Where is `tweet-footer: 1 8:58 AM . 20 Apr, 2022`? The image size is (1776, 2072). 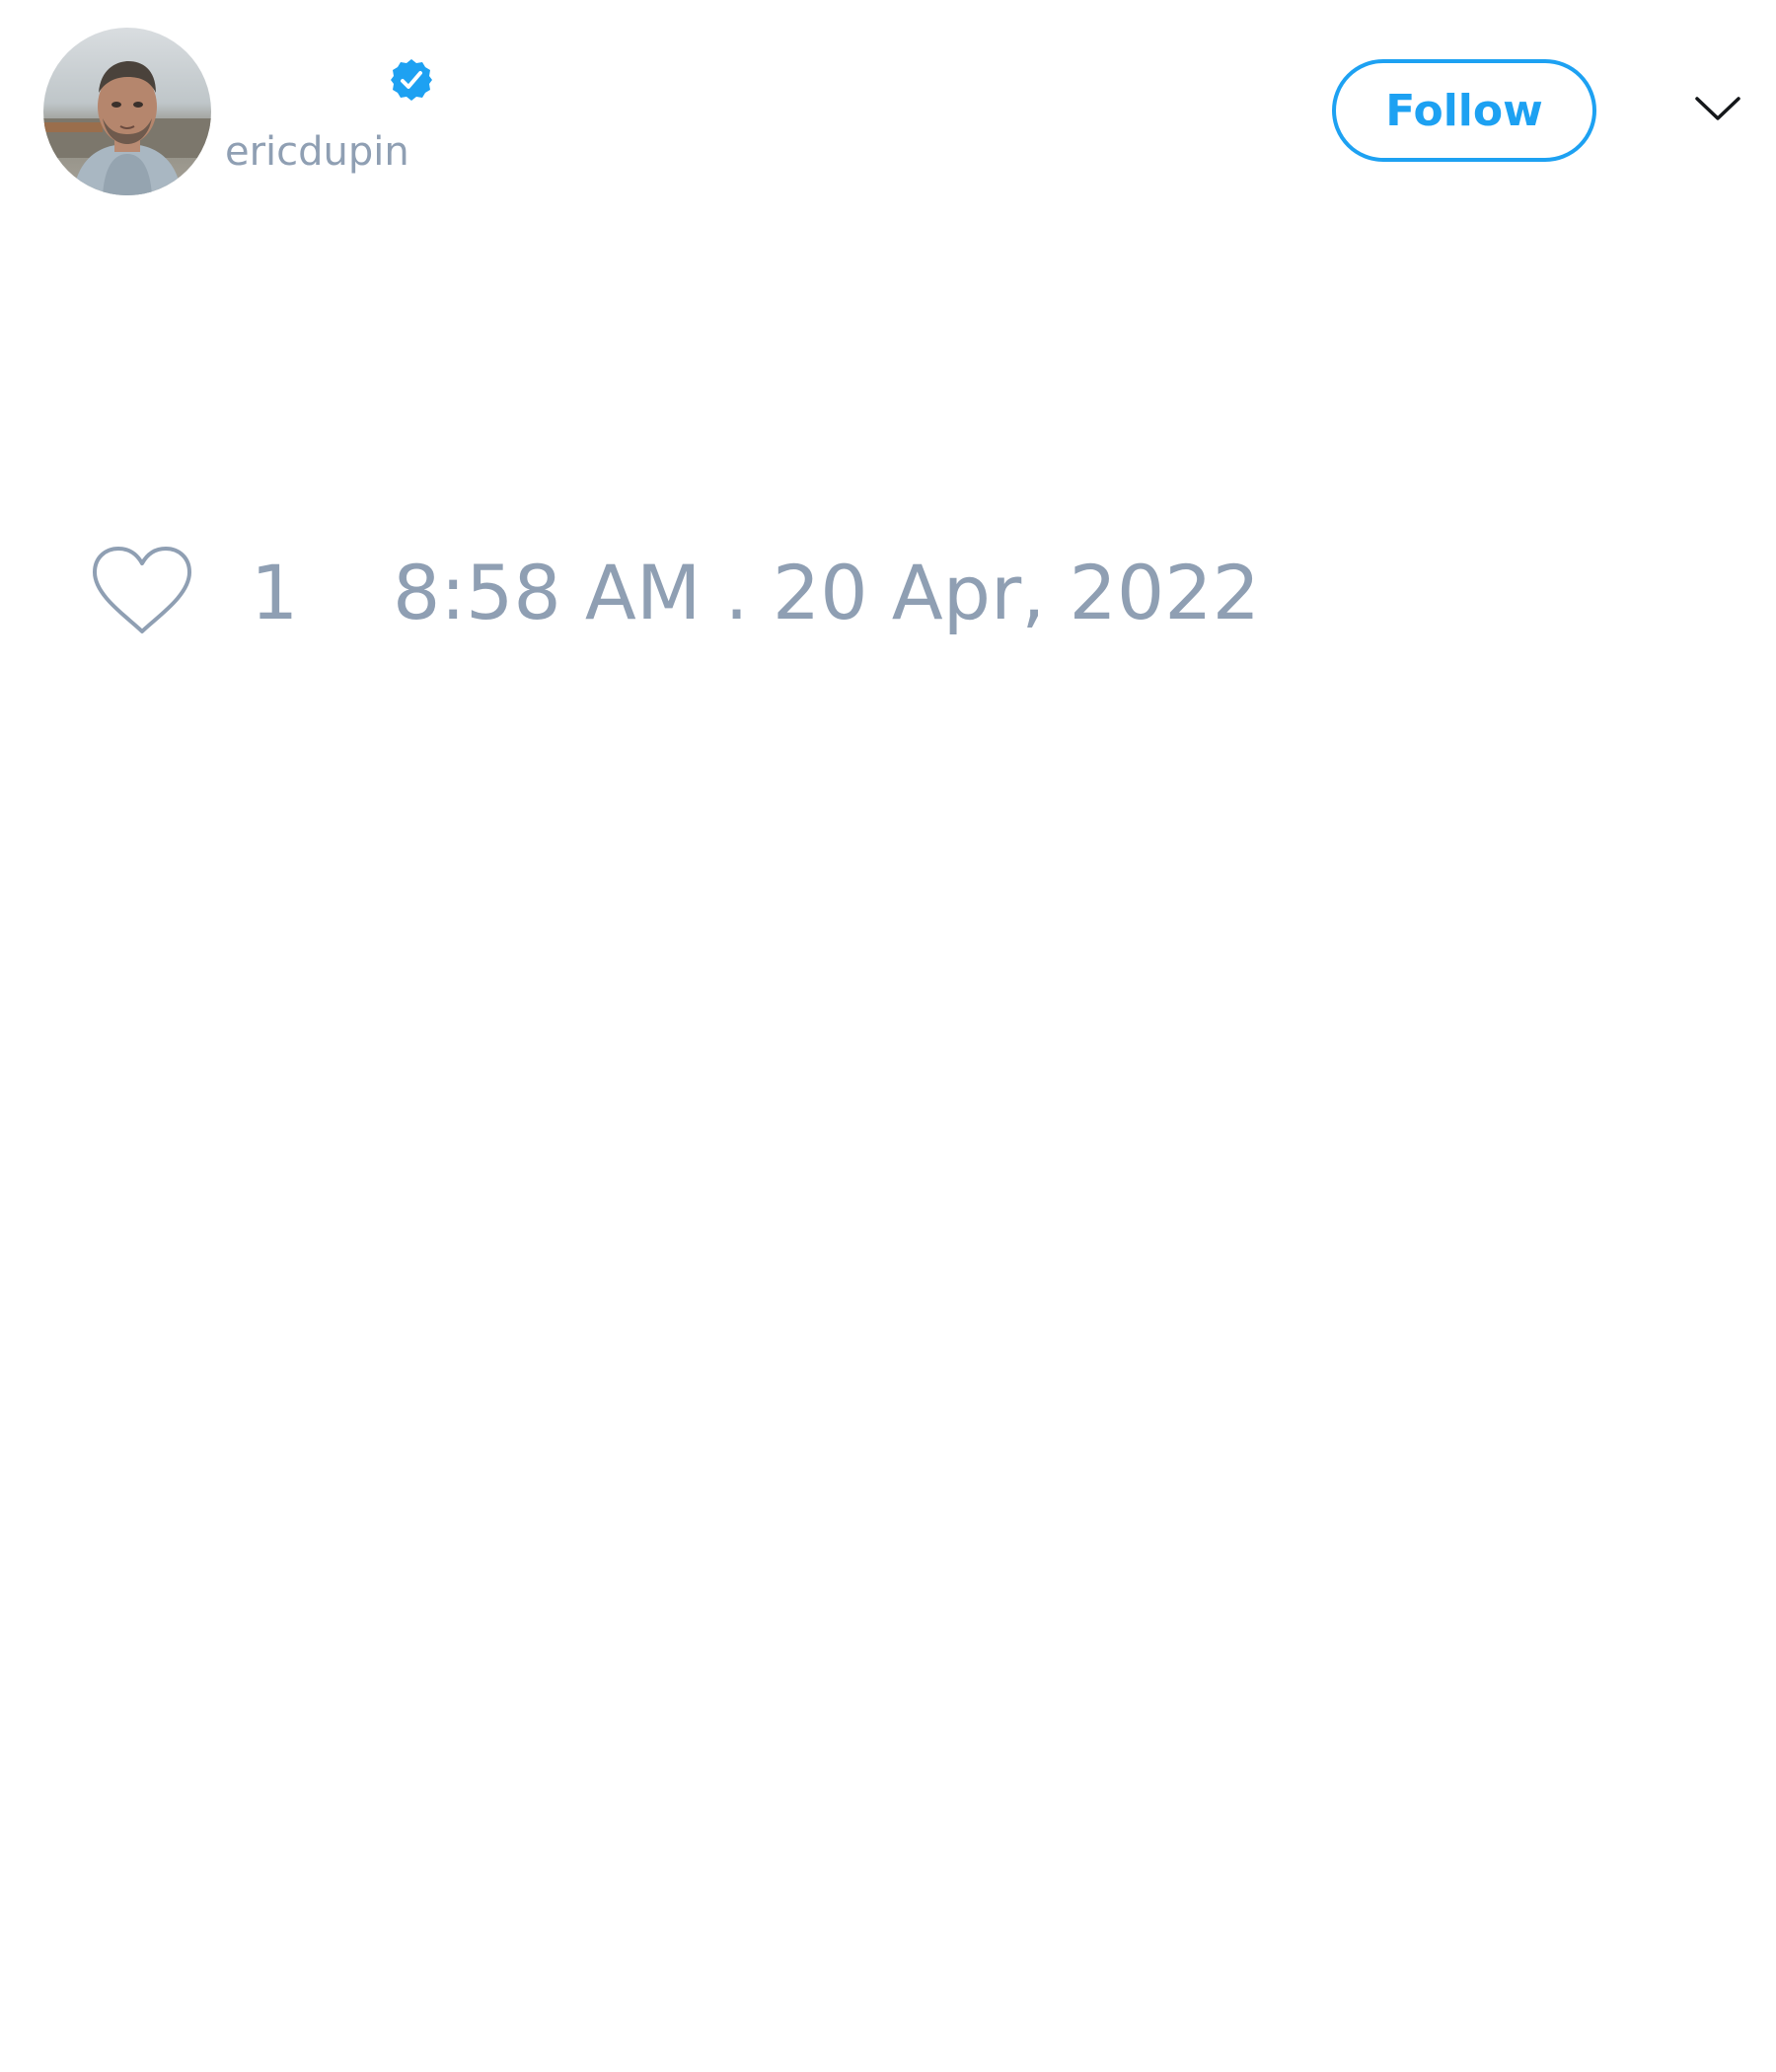
tweet-footer: 1 8:58 AM . 20 Apr, 2022 is located at coordinates (888, 592).